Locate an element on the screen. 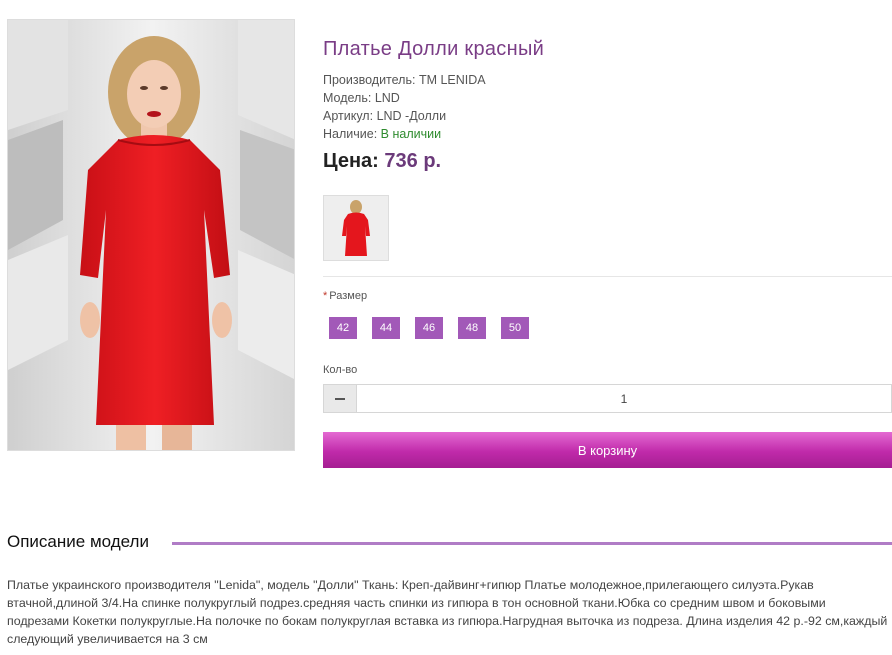  size-label-text: Размер is located at coordinates (348, 296).